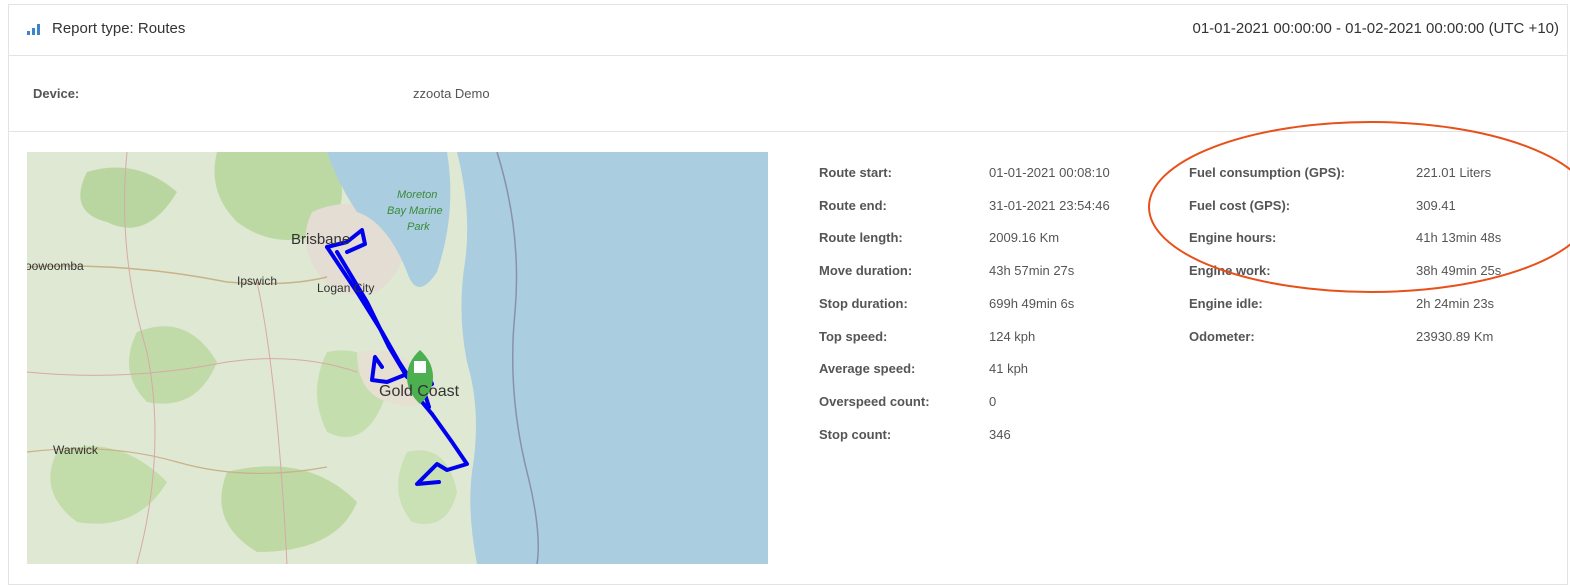  What do you see at coordinates (33, 29) in the screenshot?
I see `bar-chart-icon` at bounding box center [33, 29].